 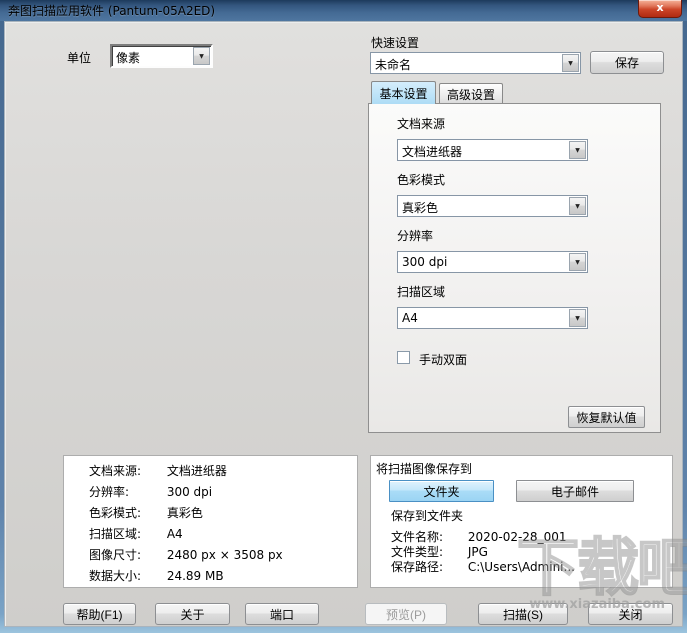 I want to click on info-value: 2480 px × 3508 px, so click(x=224, y=555).